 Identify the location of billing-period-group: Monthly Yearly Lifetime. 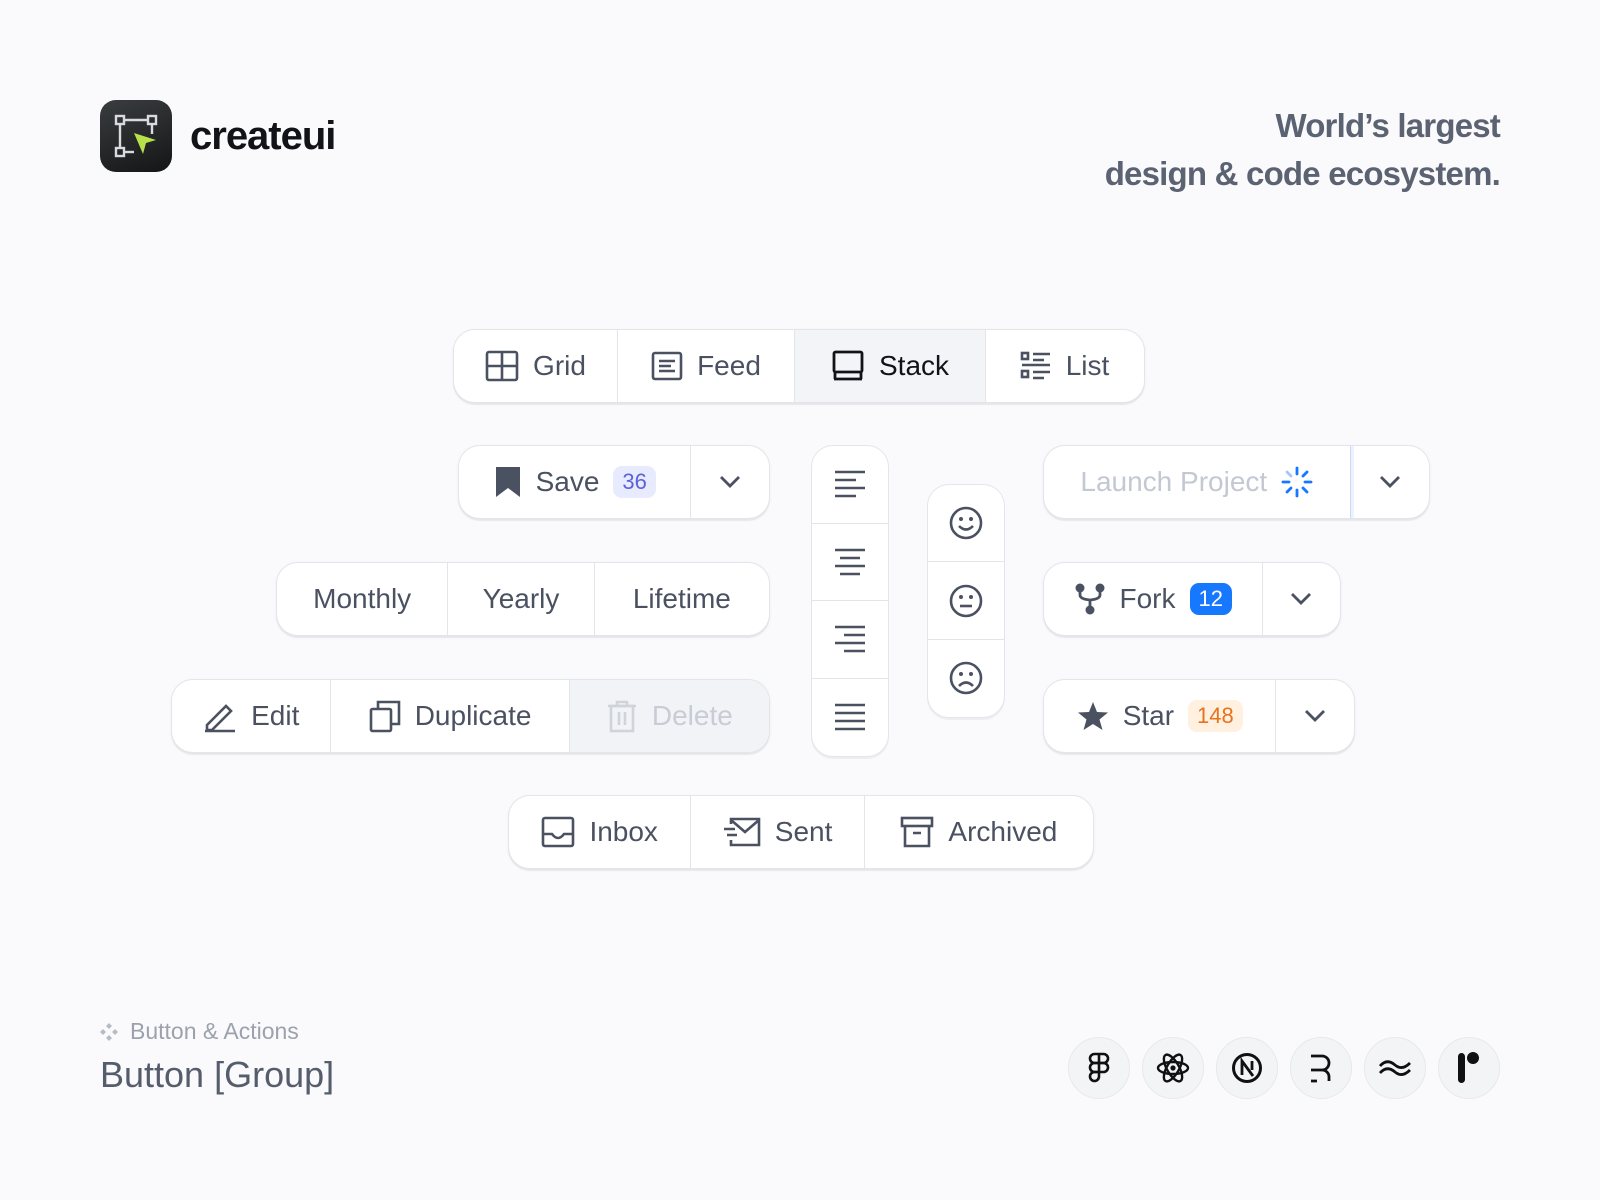
(523, 599).